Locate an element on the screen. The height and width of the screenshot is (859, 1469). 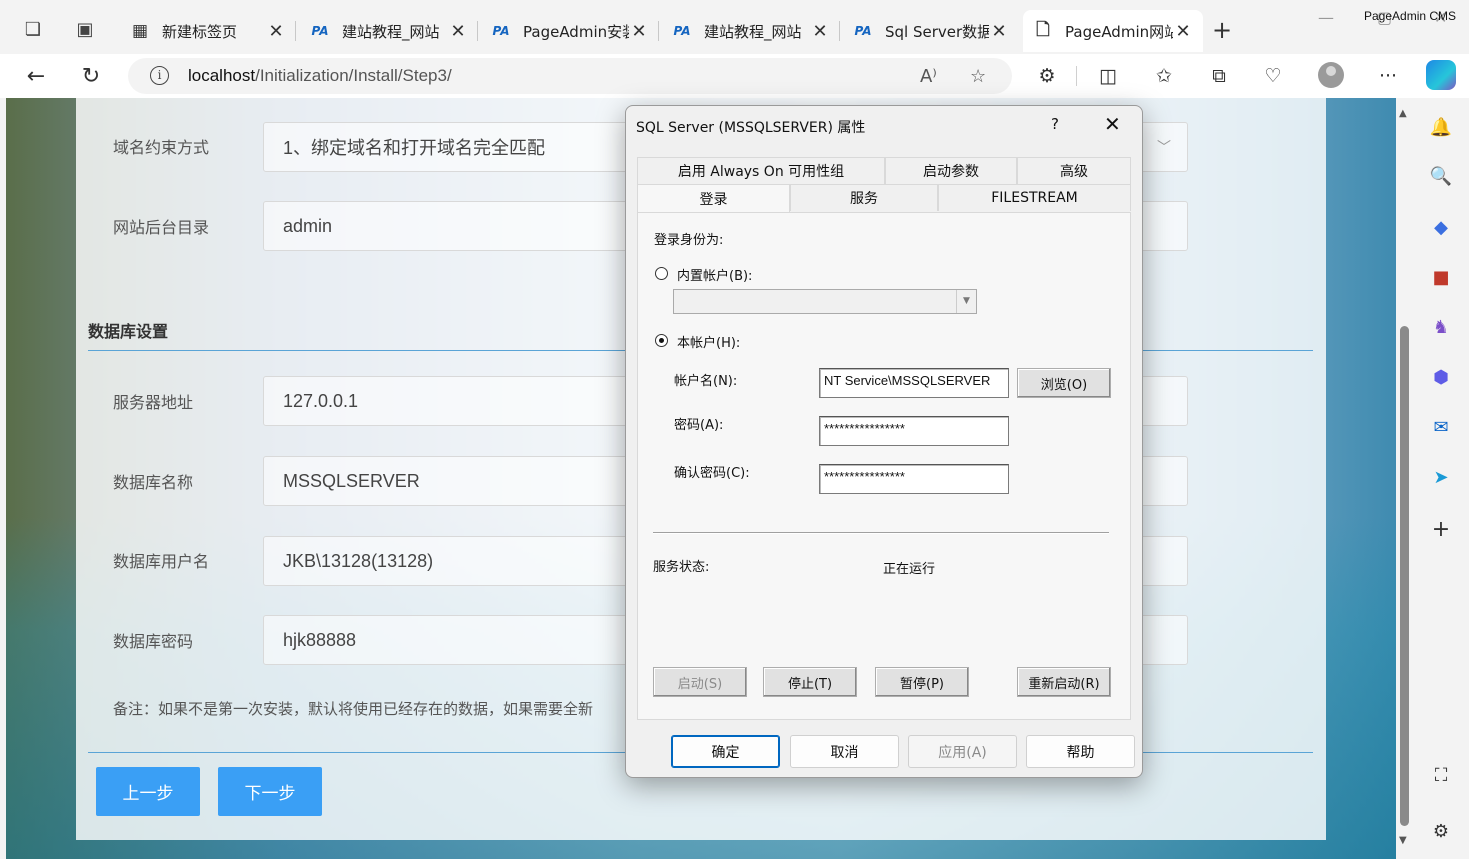
tab-logon: 登录 is located at coordinates (713, 198).